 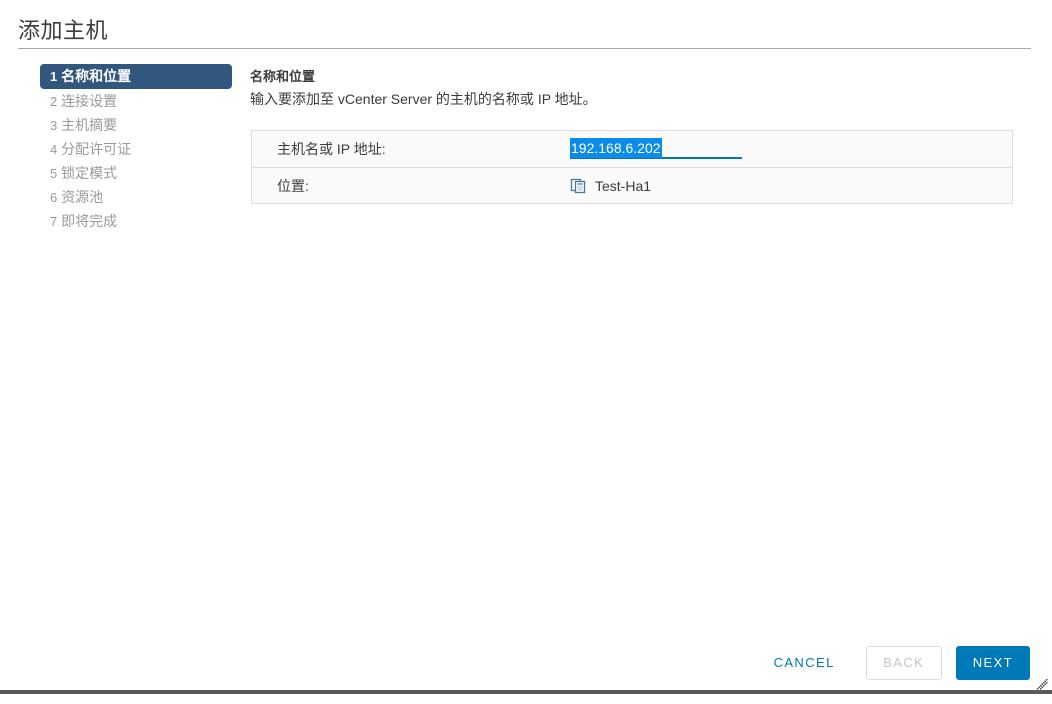 What do you see at coordinates (54, 197) in the screenshot?
I see `step-number: 6` at bounding box center [54, 197].